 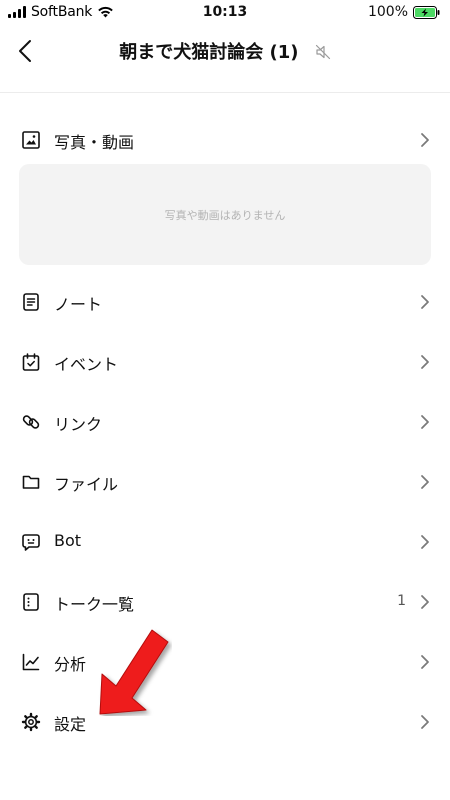 I want to click on calendar-icon, so click(x=31, y=362).